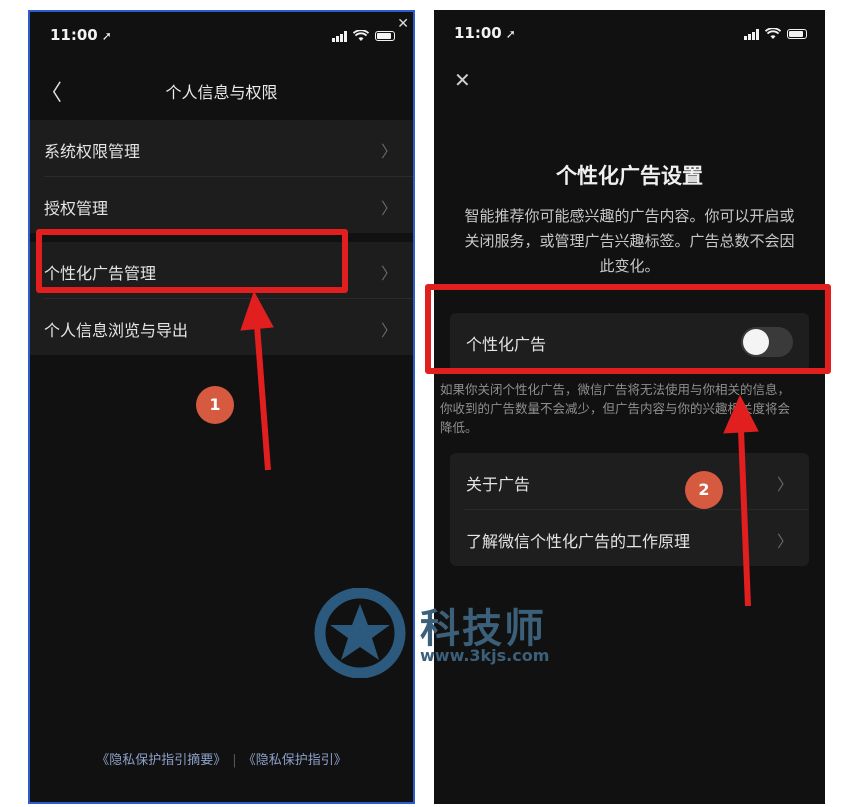 This screenshot has width=850, height=807. Describe the element at coordinates (485, 655) in the screenshot. I see `watermark-url: www.3kjs.com` at that location.